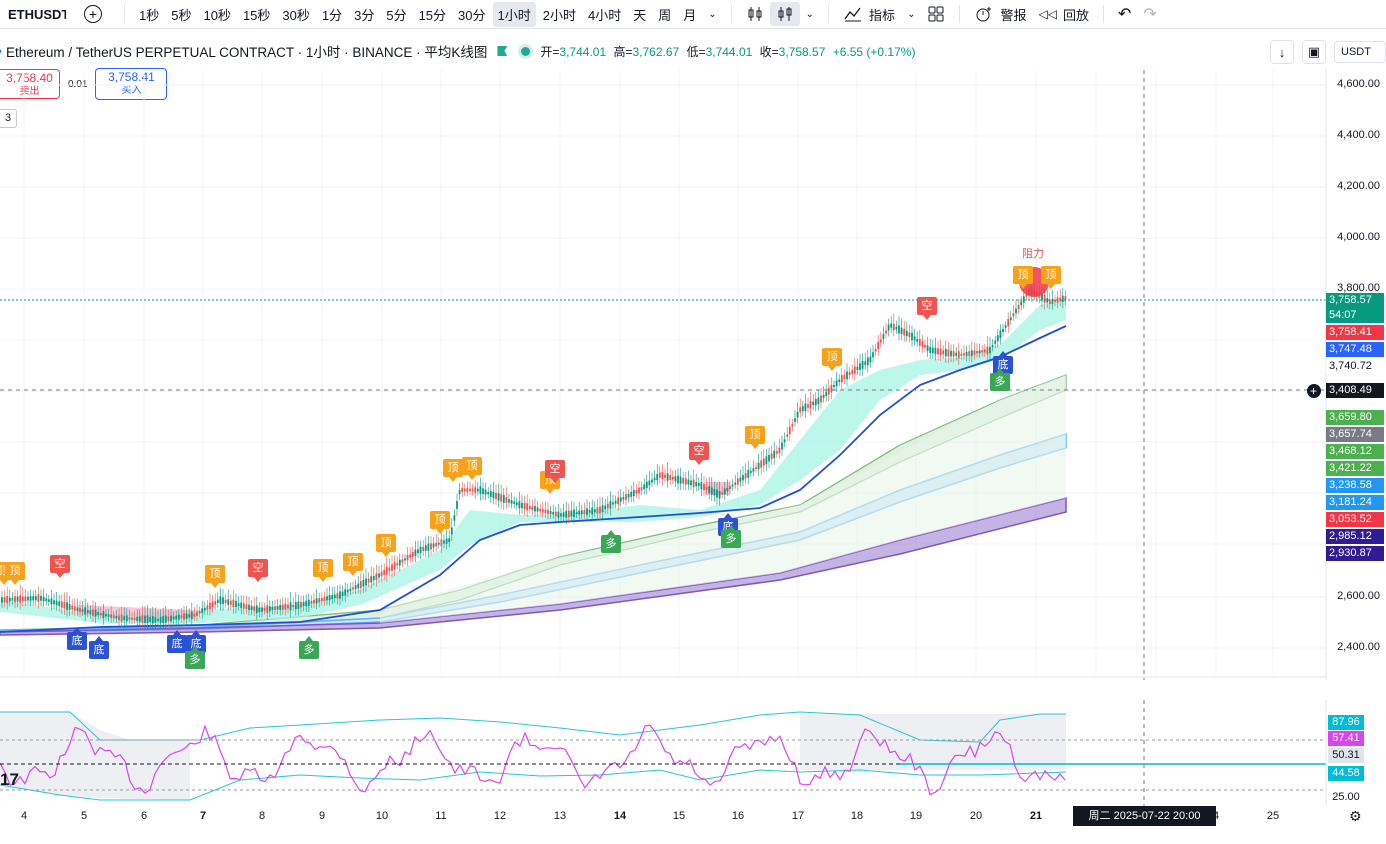  Describe the element at coordinates (869, 14) in the screenshot. I see `indicators-button: 指标` at that location.